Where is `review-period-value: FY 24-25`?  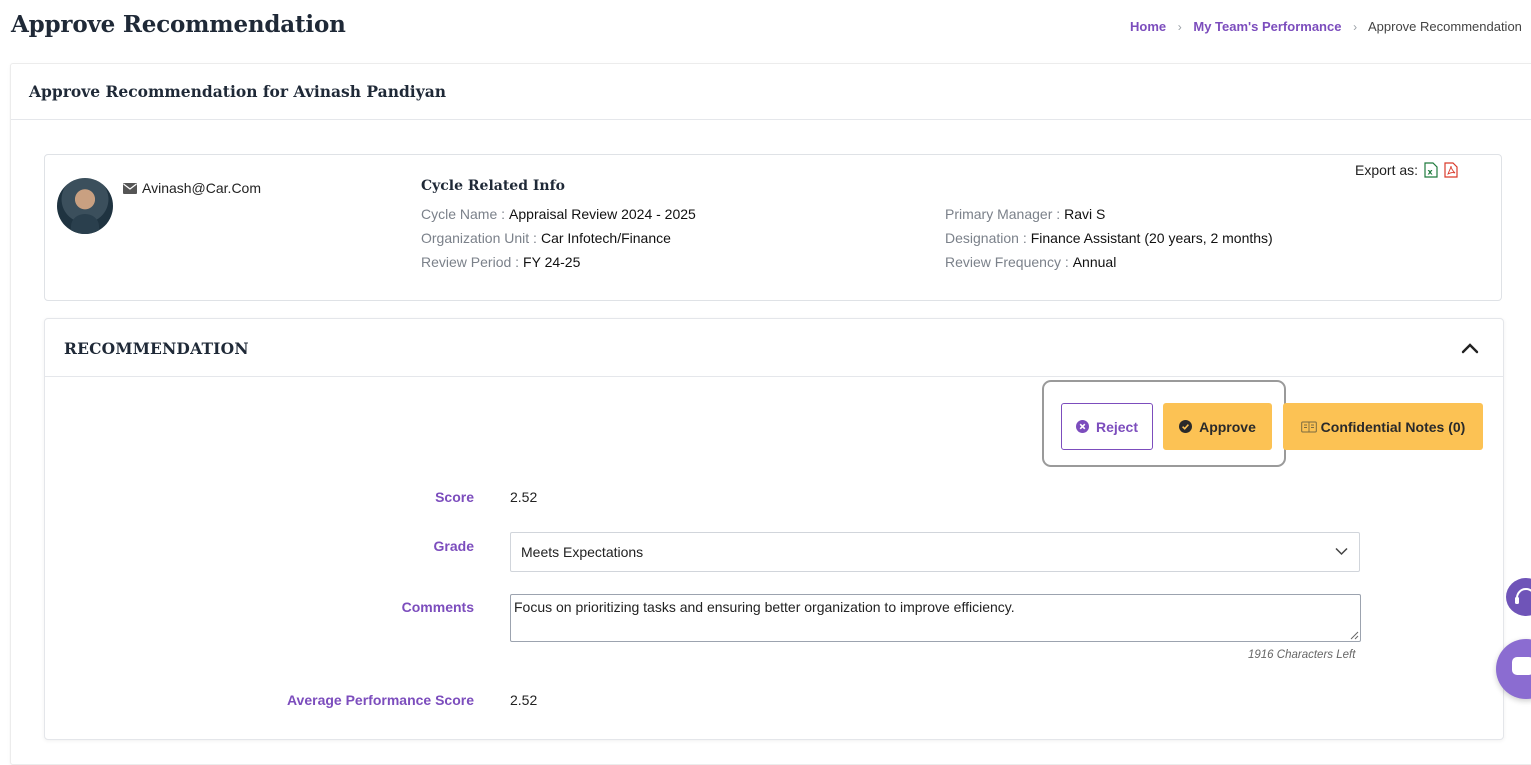
review-period-value: FY 24-25 is located at coordinates (552, 262).